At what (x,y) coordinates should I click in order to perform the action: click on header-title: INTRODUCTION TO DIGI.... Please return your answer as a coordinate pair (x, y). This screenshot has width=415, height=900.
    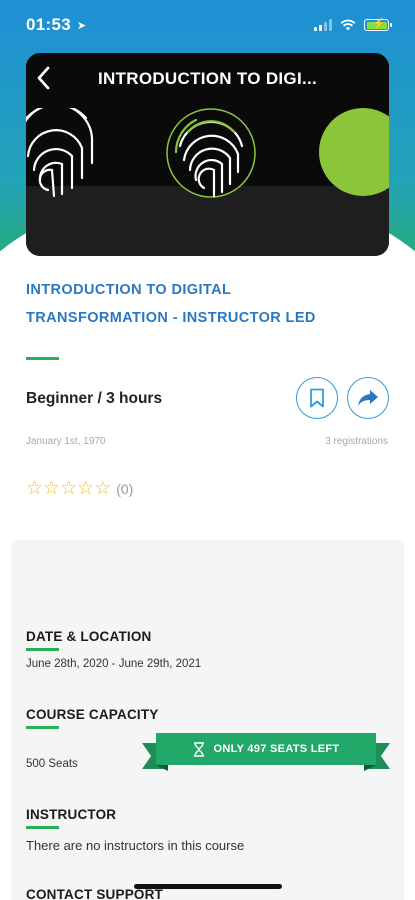
    Looking at the image, I should click on (207, 78).